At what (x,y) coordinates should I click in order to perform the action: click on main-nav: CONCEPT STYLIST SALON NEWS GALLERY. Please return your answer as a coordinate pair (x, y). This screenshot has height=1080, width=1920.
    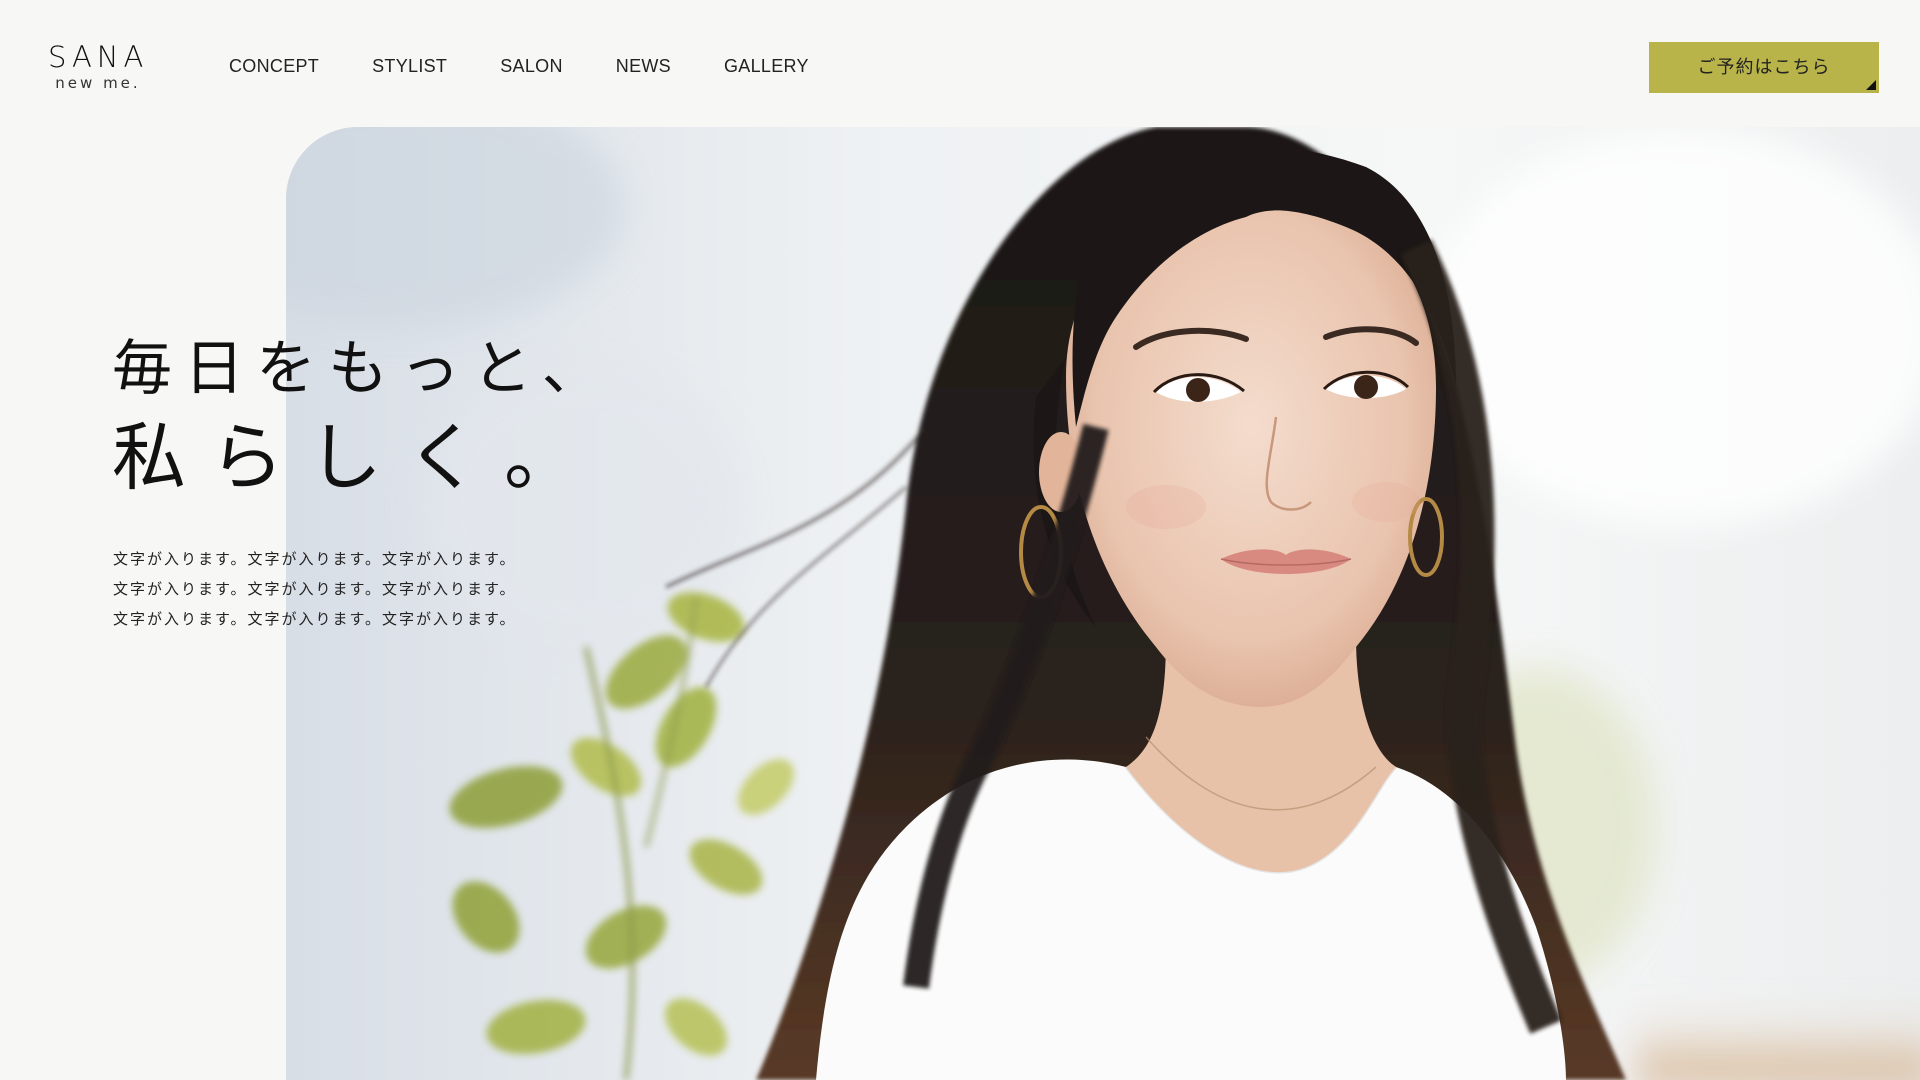
    Looking at the image, I should click on (545, 66).